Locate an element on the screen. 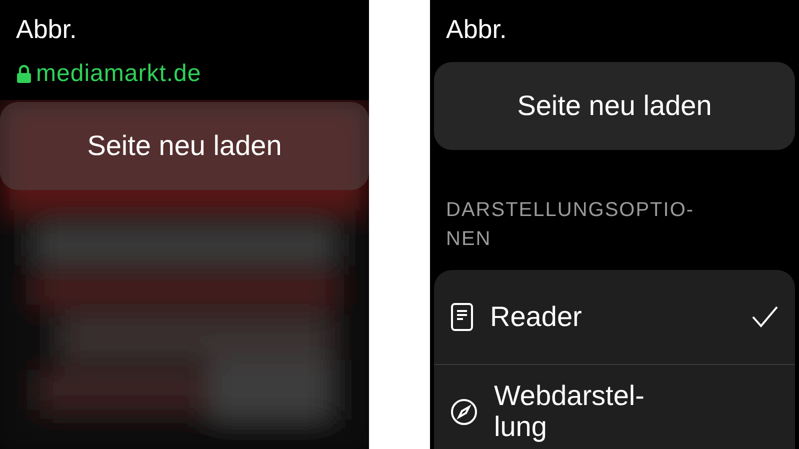 The width and height of the screenshot is (799, 449). section-heading: DARSTELLUNGSOPTIO- NEN is located at coordinates (570, 225).